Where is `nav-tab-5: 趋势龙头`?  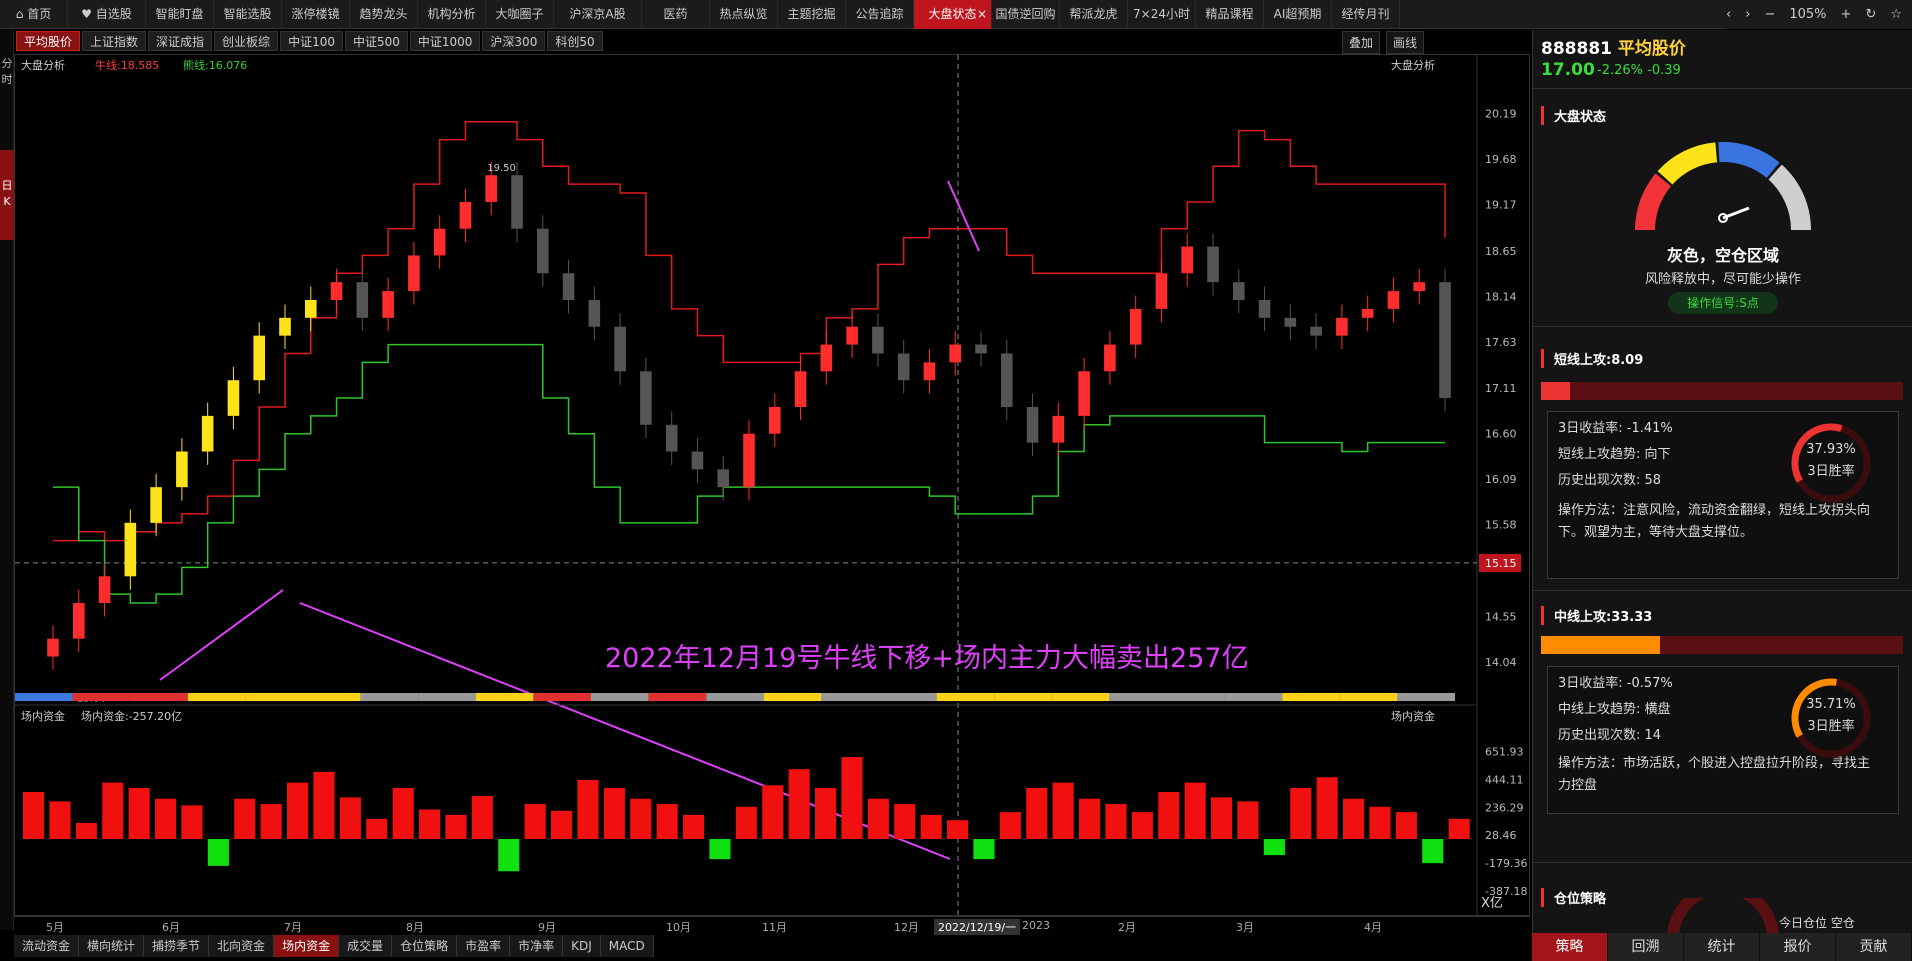 nav-tab-5: 趋势龙头 is located at coordinates (384, 14).